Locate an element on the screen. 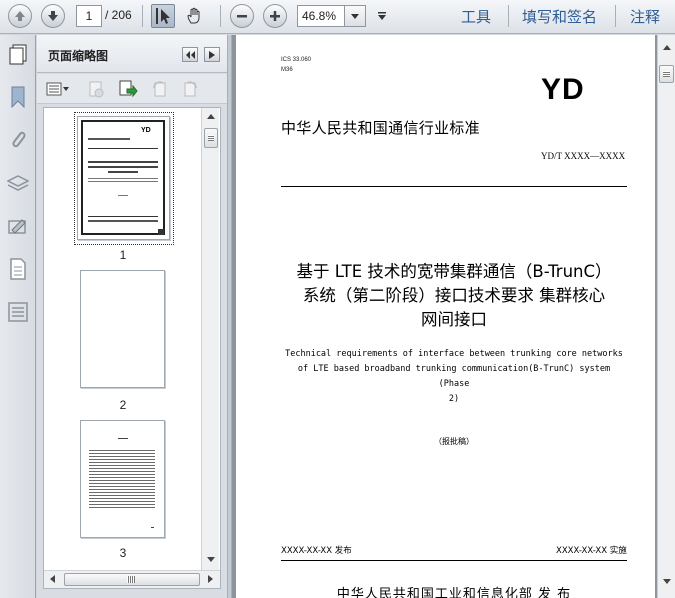 This screenshot has height=598, width=675. thumbnail-options-button is located at coordinates (58, 89).